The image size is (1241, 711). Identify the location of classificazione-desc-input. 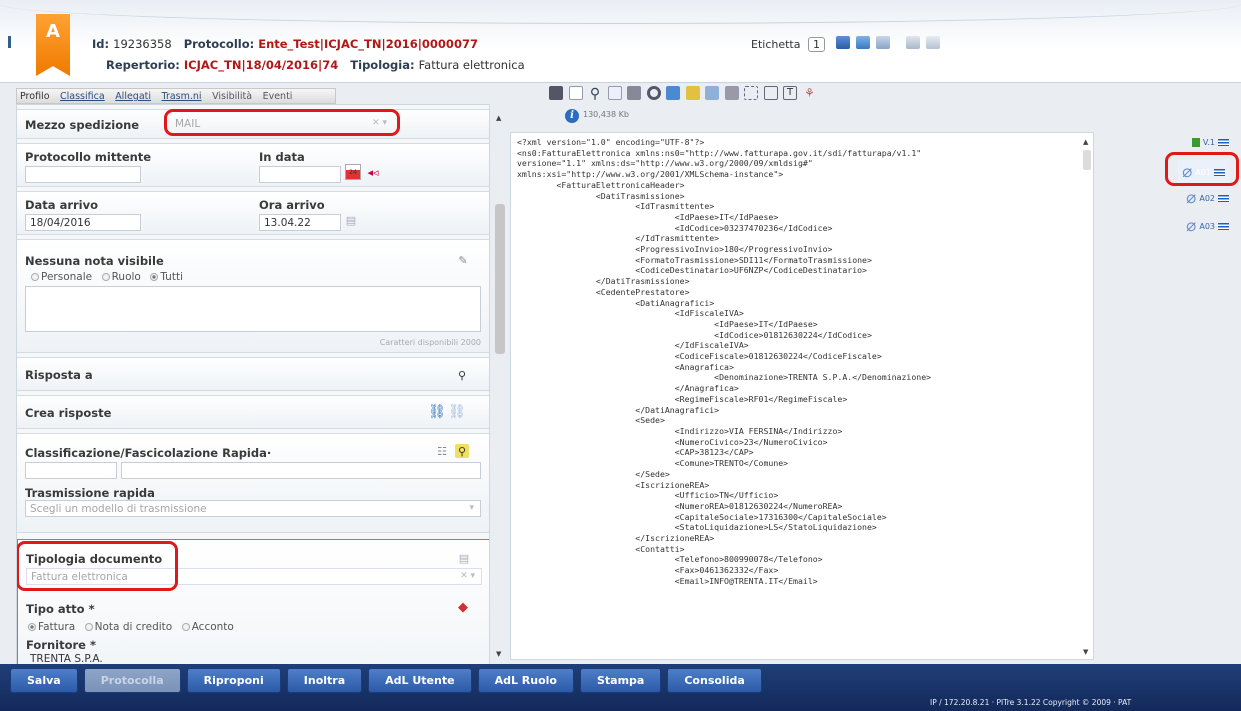
(301, 470).